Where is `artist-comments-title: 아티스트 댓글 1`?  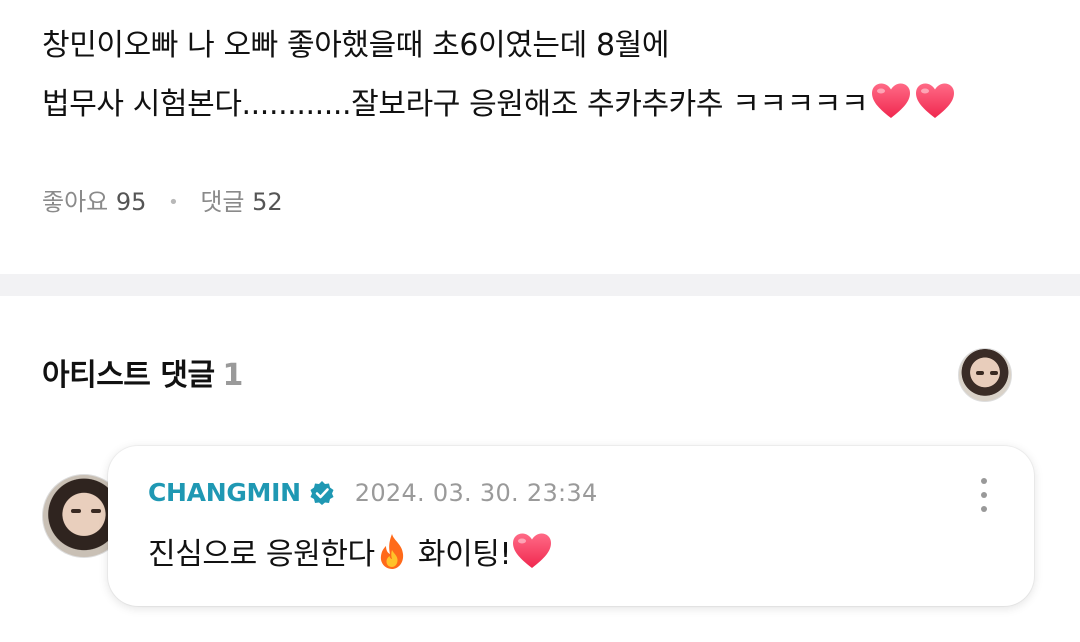
artist-comments-title: 아티스트 댓글 1 is located at coordinates (142, 376).